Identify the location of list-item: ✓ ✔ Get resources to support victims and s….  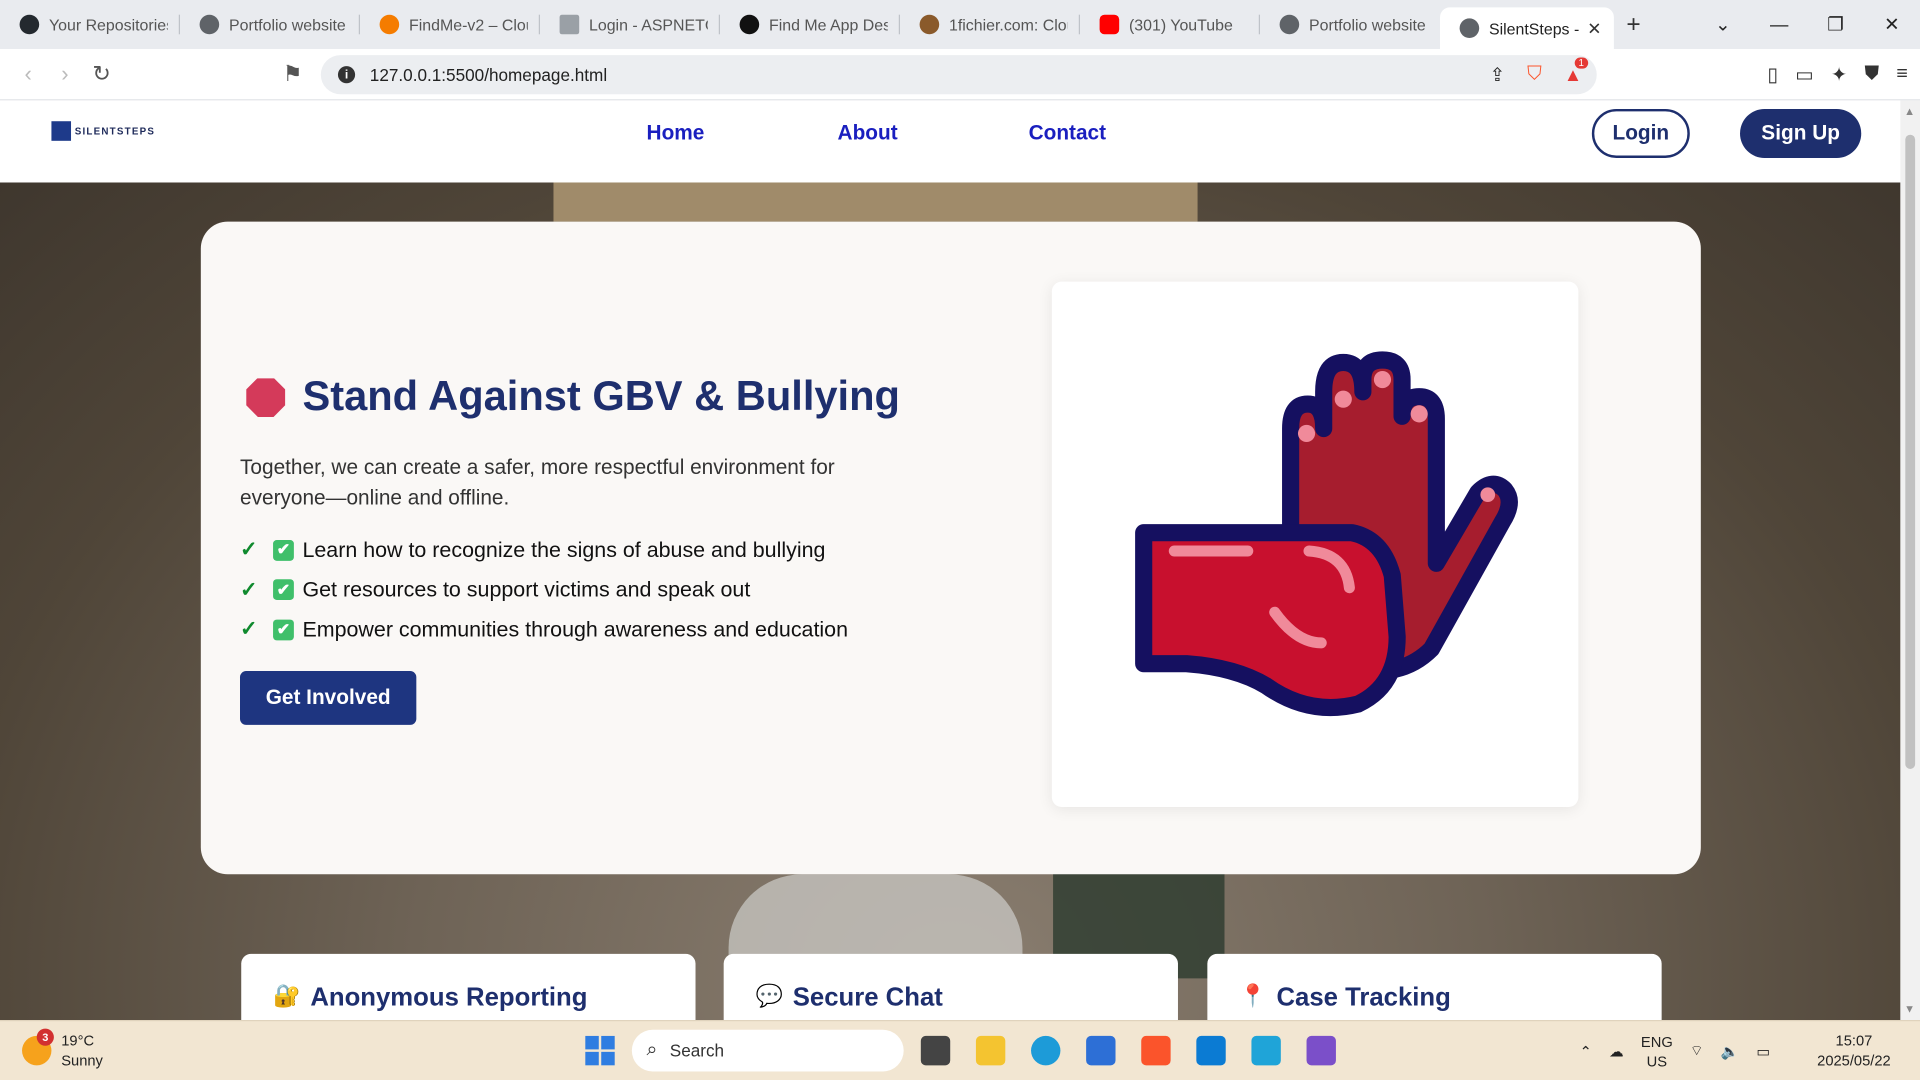
(495, 589).